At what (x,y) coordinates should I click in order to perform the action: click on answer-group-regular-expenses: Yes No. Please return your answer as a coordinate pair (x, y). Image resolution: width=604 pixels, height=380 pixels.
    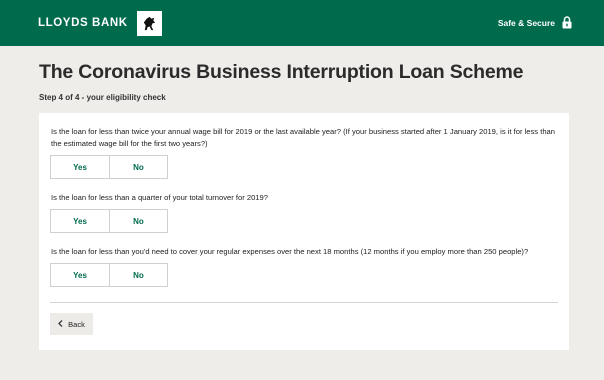
    Looking at the image, I should click on (109, 275).